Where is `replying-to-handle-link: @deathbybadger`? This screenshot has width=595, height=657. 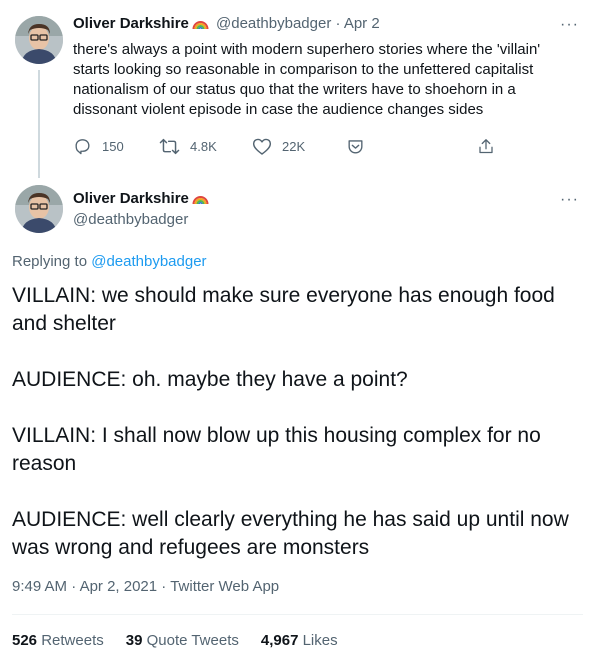
replying-to-handle-link: @deathbybadger is located at coordinates (148, 261).